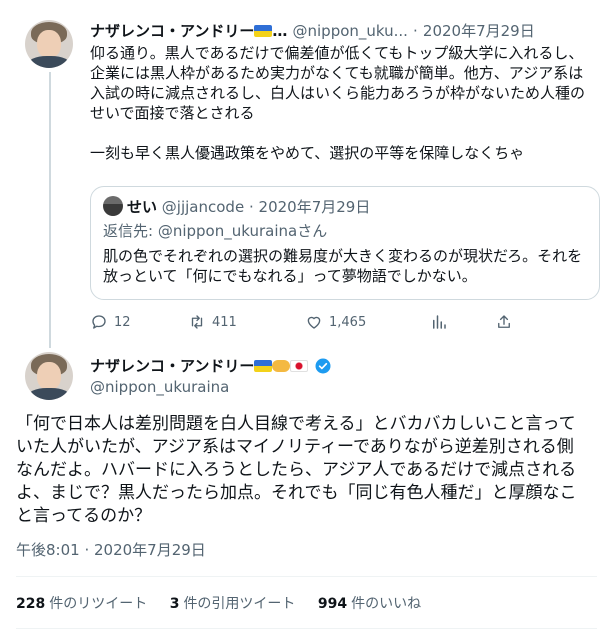 The height and width of the screenshot is (637, 613). Describe the element at coordinates (337, 73) in the screenshot. I see `text-line: 企業には黒人枠があるため実力がなくても就職が簡単。他方、アジア系は` at that location.